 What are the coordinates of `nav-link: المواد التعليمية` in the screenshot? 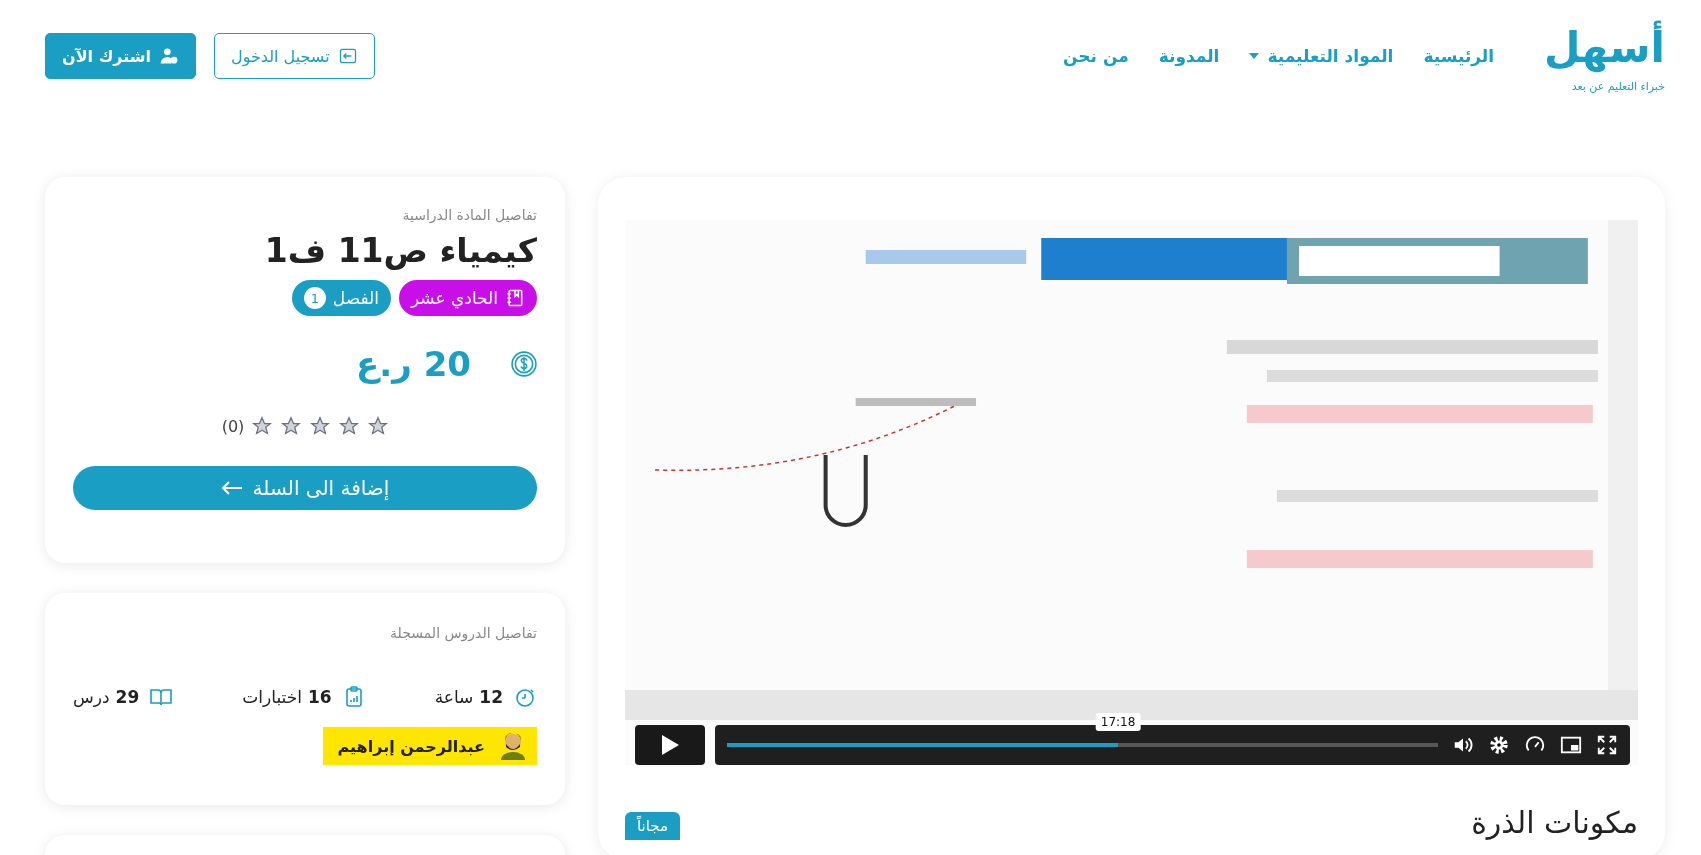 It's located at (1321, 56).